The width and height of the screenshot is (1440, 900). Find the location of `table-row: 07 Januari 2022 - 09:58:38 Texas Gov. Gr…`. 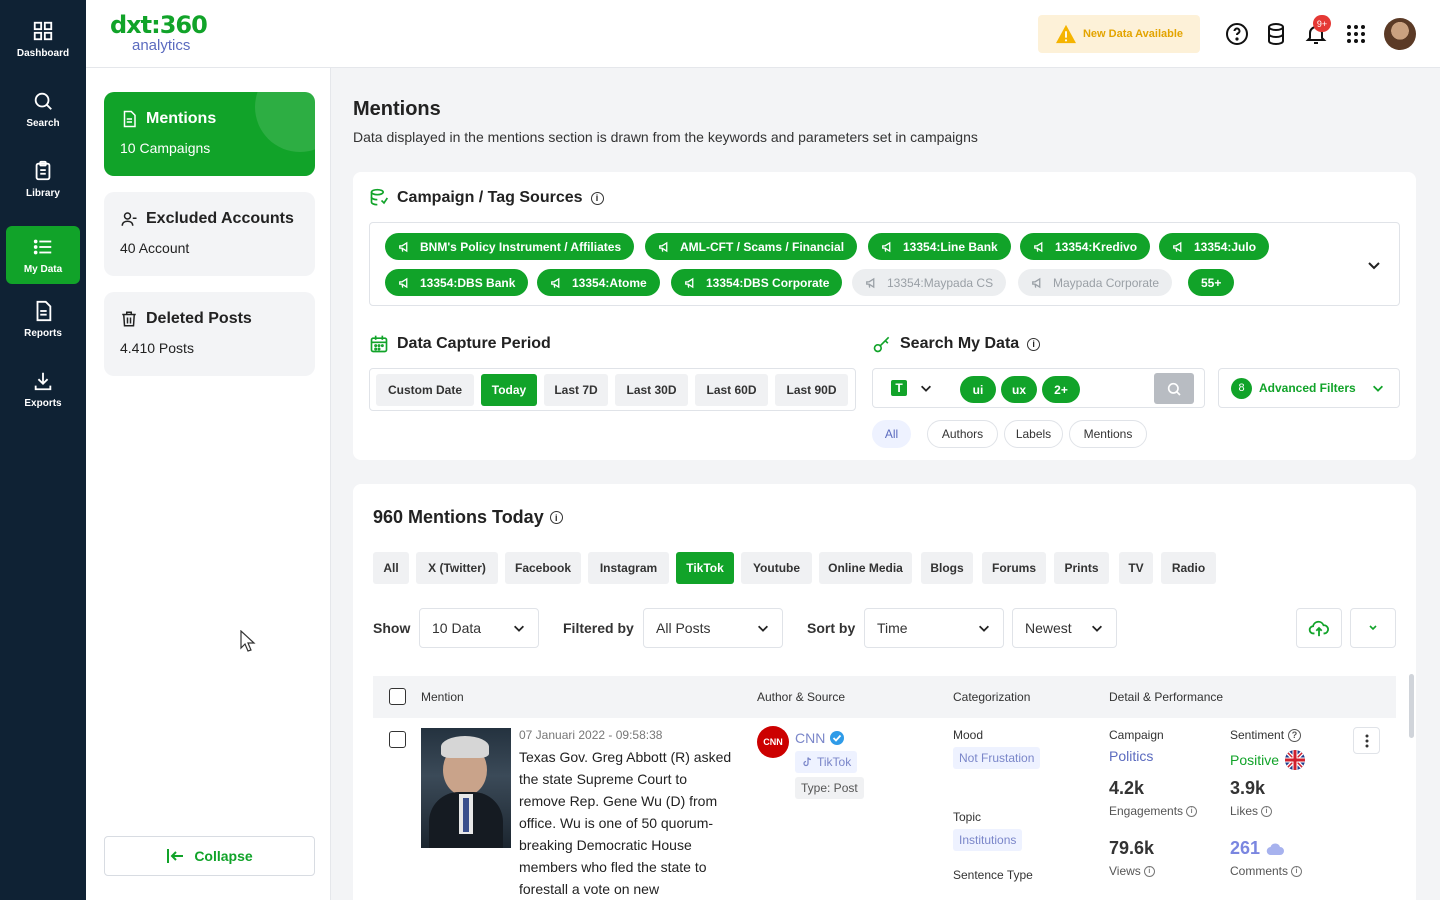

table-row: 07 Januari 2022 - 09:58:38 Texas Gov. Gr… is located at coordinates (884, 813).